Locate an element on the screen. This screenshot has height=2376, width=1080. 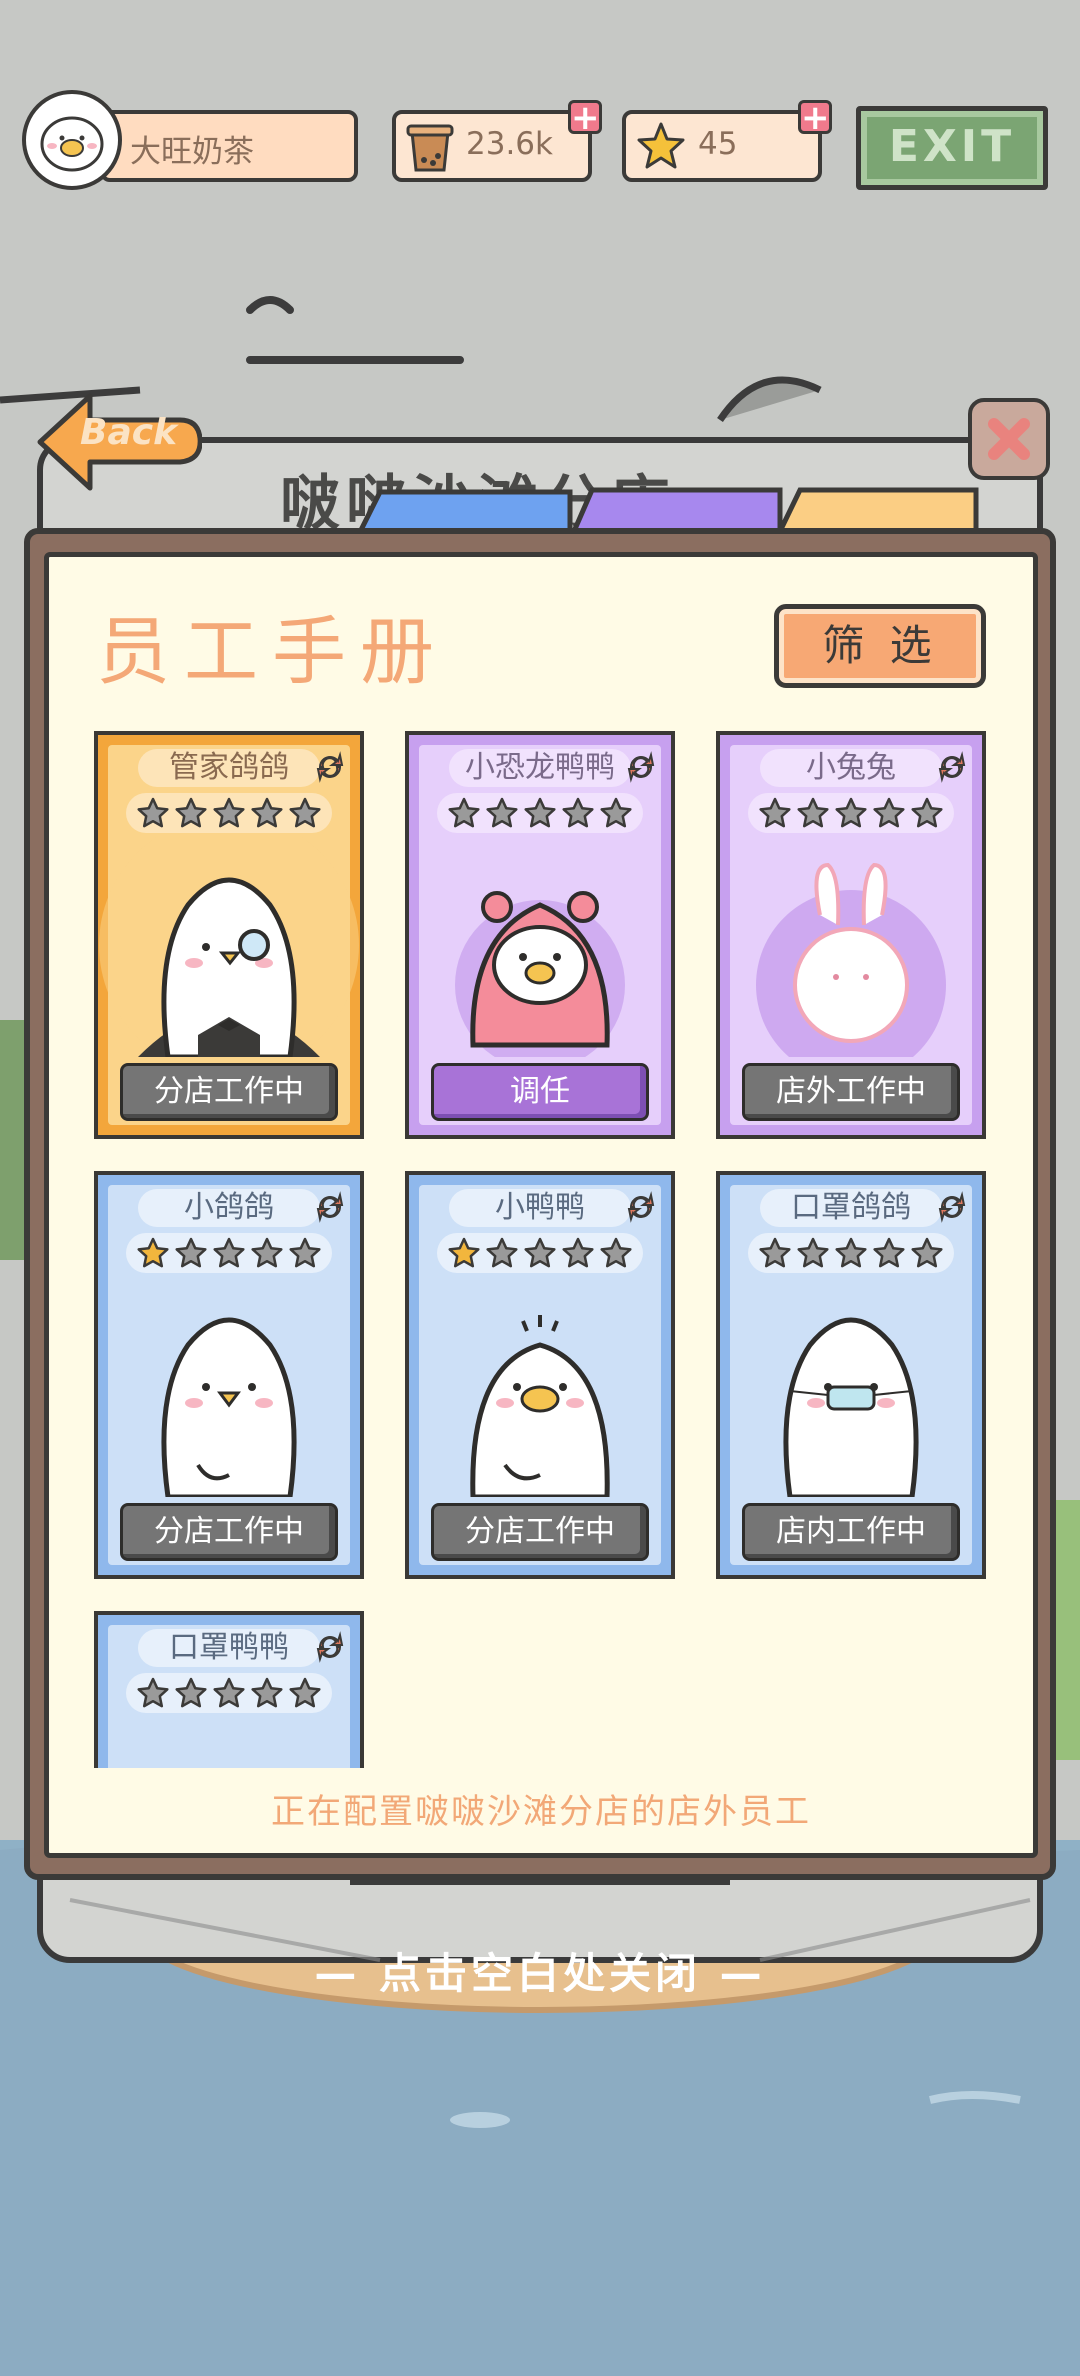
staff-card: 管家鸽鸽 分店工作中 is located at coordinates (229, 935).